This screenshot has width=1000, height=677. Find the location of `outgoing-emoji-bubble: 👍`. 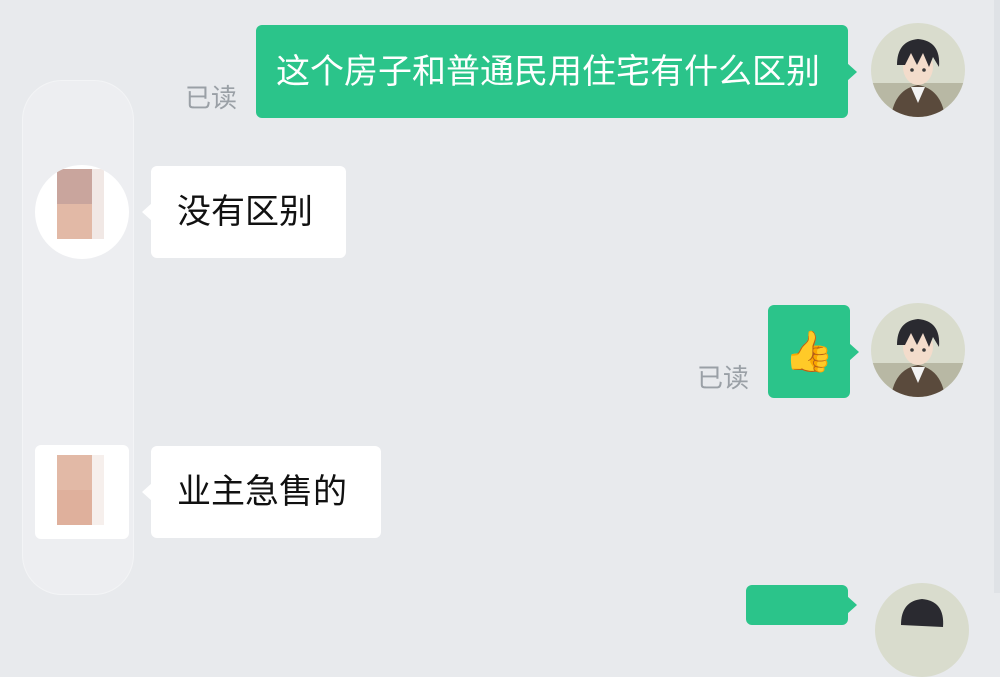

outgoing-emoji-bubble: 👍 is located at coordinates (813, 351).